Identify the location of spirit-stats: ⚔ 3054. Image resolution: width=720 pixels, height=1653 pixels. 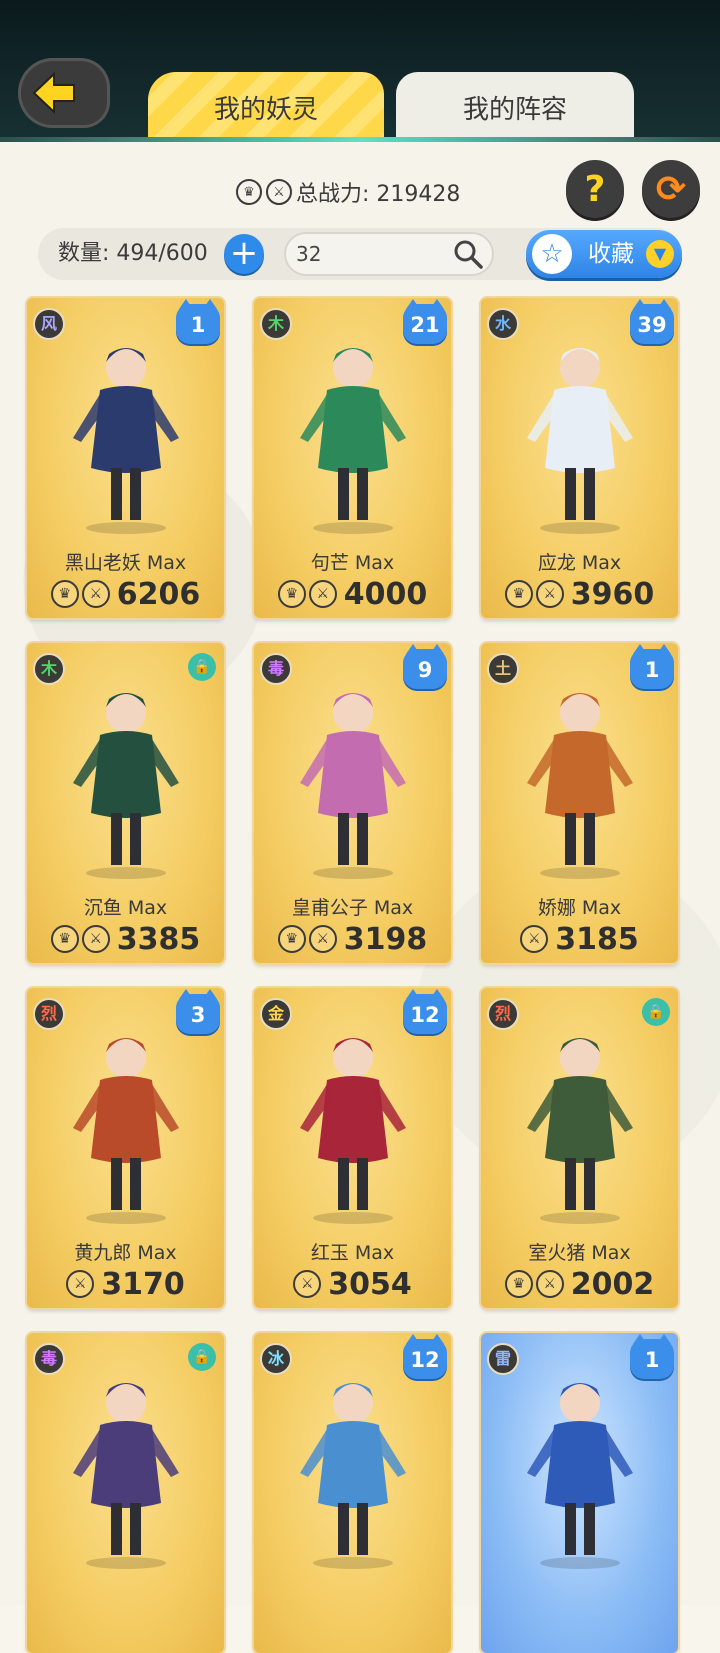
(352, 1284).